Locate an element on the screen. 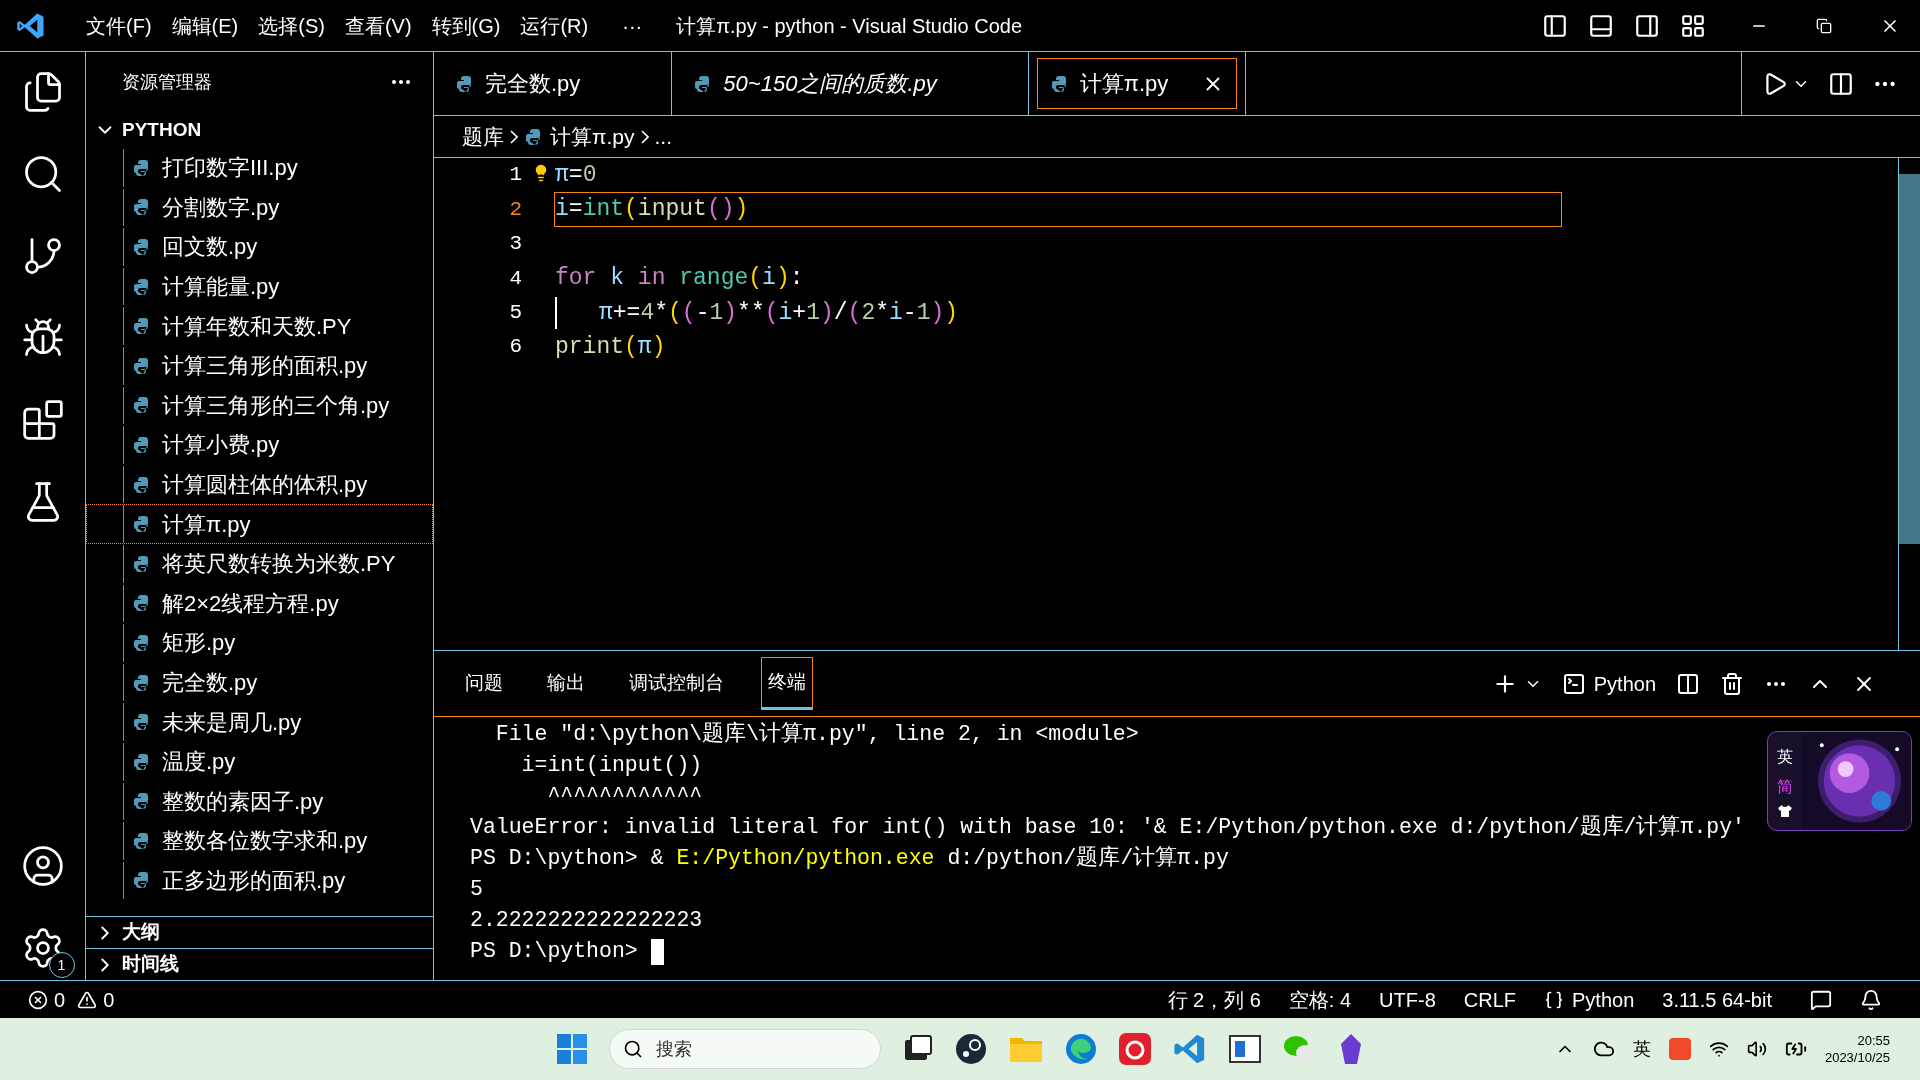 The width and height of the screenshot is (1920, 1080). ime-label: 简 is located at coordinates (1785, 787).